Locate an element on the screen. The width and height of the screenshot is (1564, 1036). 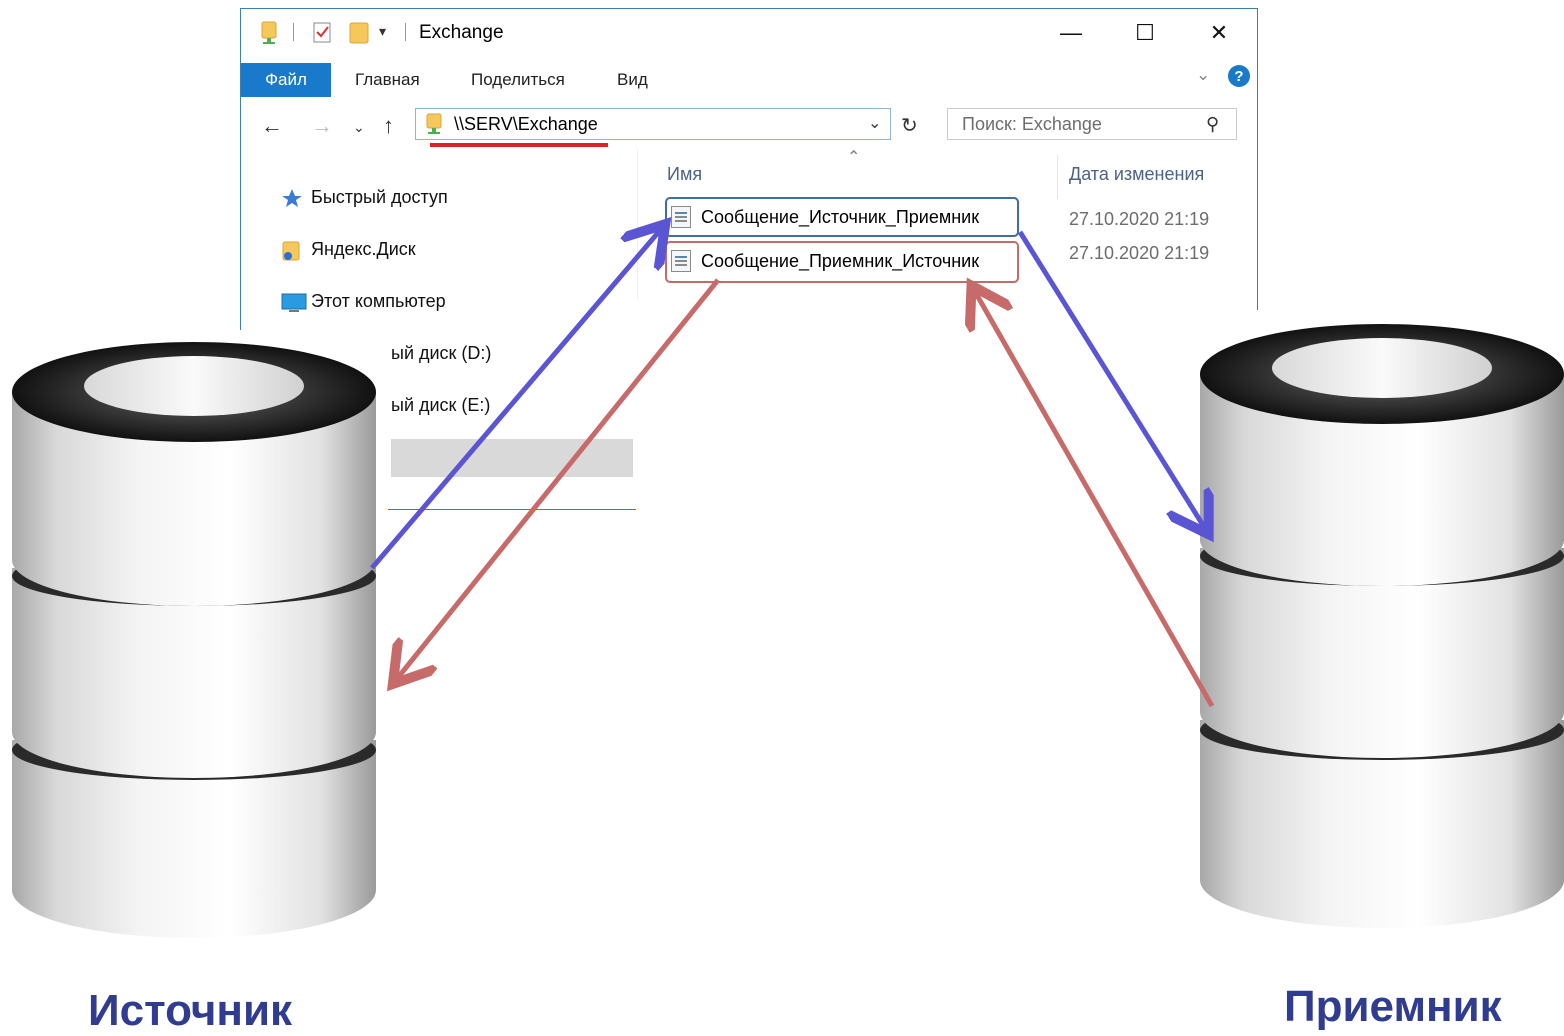
receiver-database-icon is located at coordinates (1382, 626).